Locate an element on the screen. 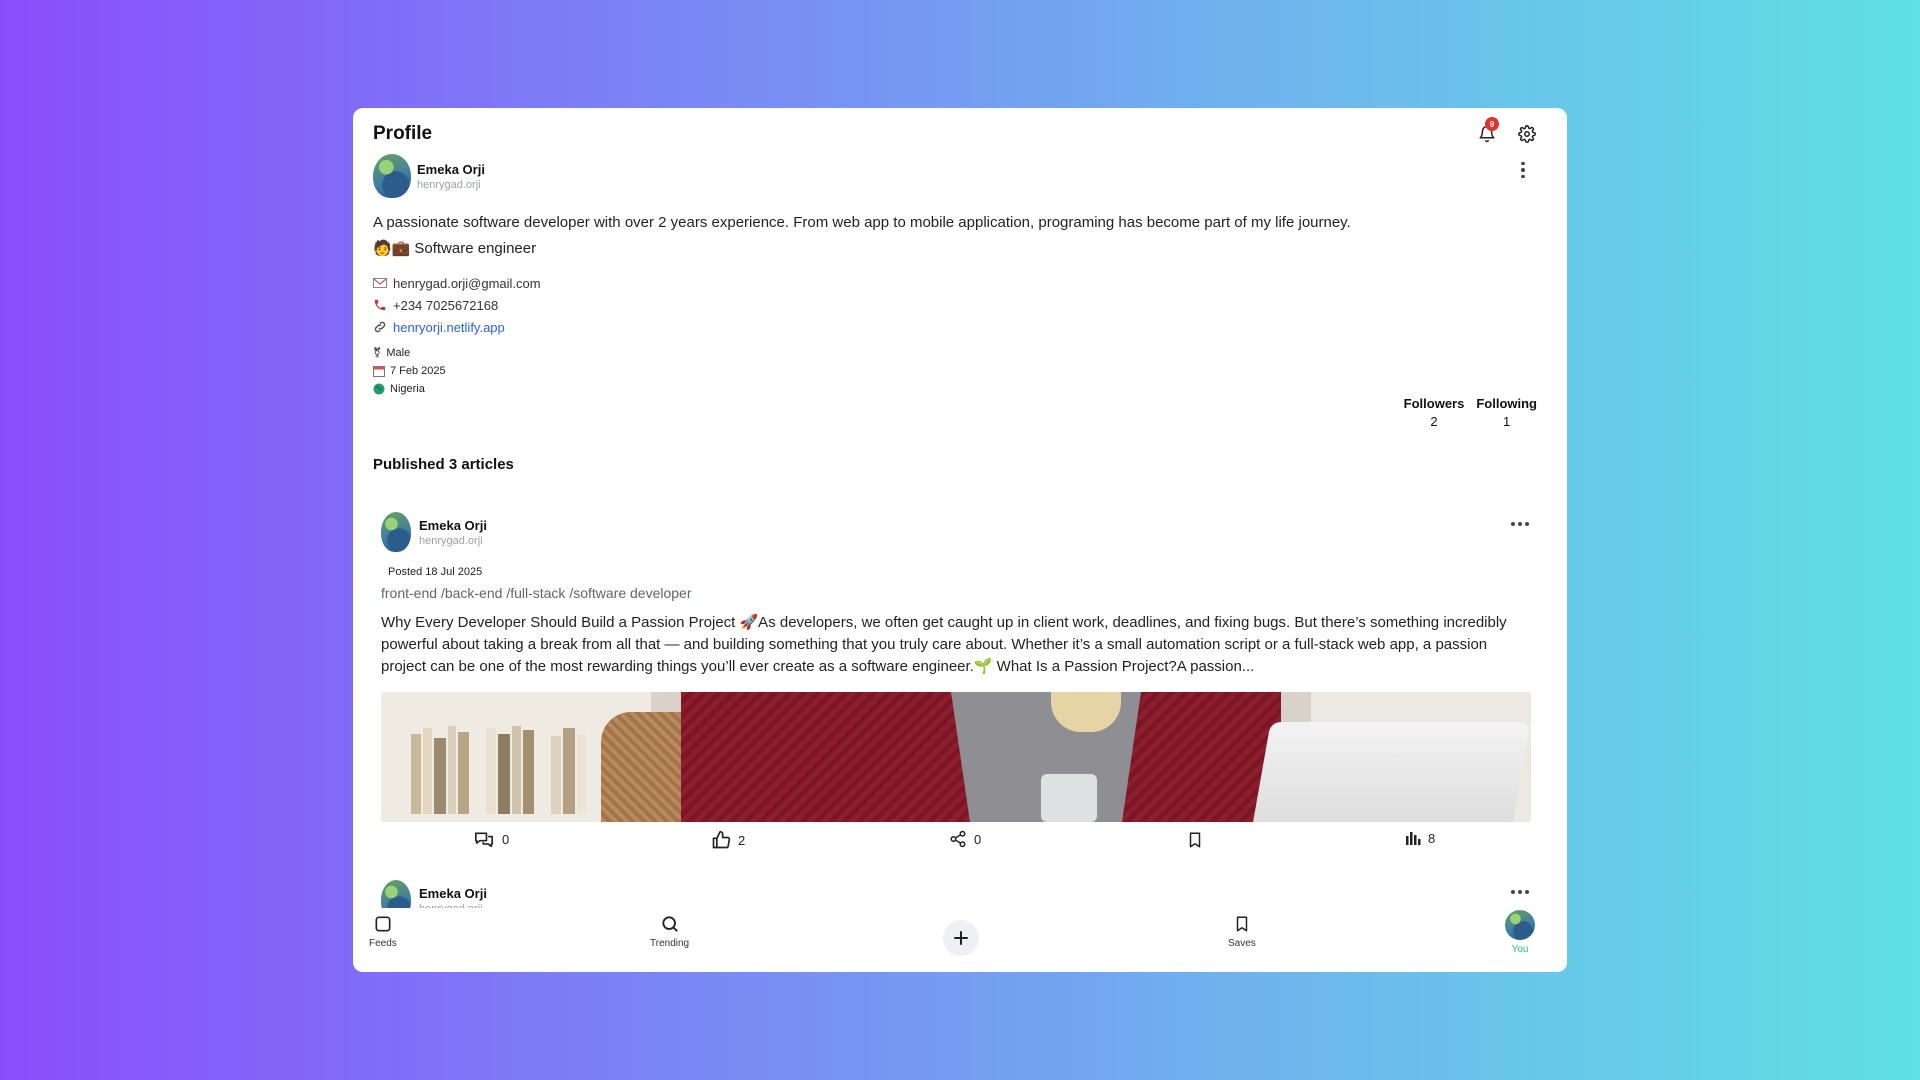 The height and width of the screenshot is (1080, 1920). profile-country: Nigeria is located at coordinates (407, 389).